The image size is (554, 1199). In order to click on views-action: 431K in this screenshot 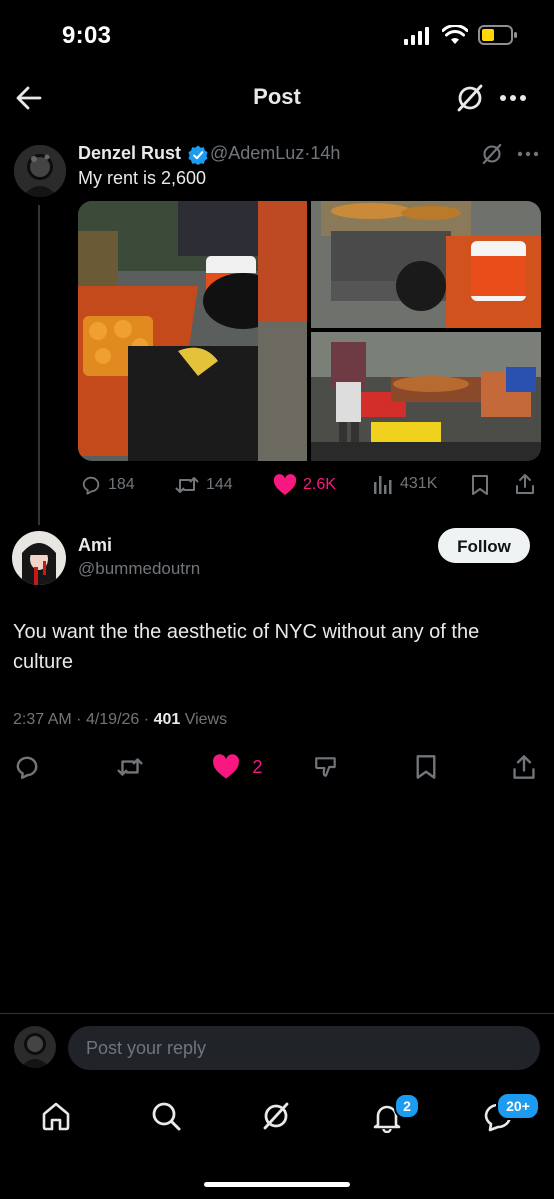, I will do `click(404, 484)`.